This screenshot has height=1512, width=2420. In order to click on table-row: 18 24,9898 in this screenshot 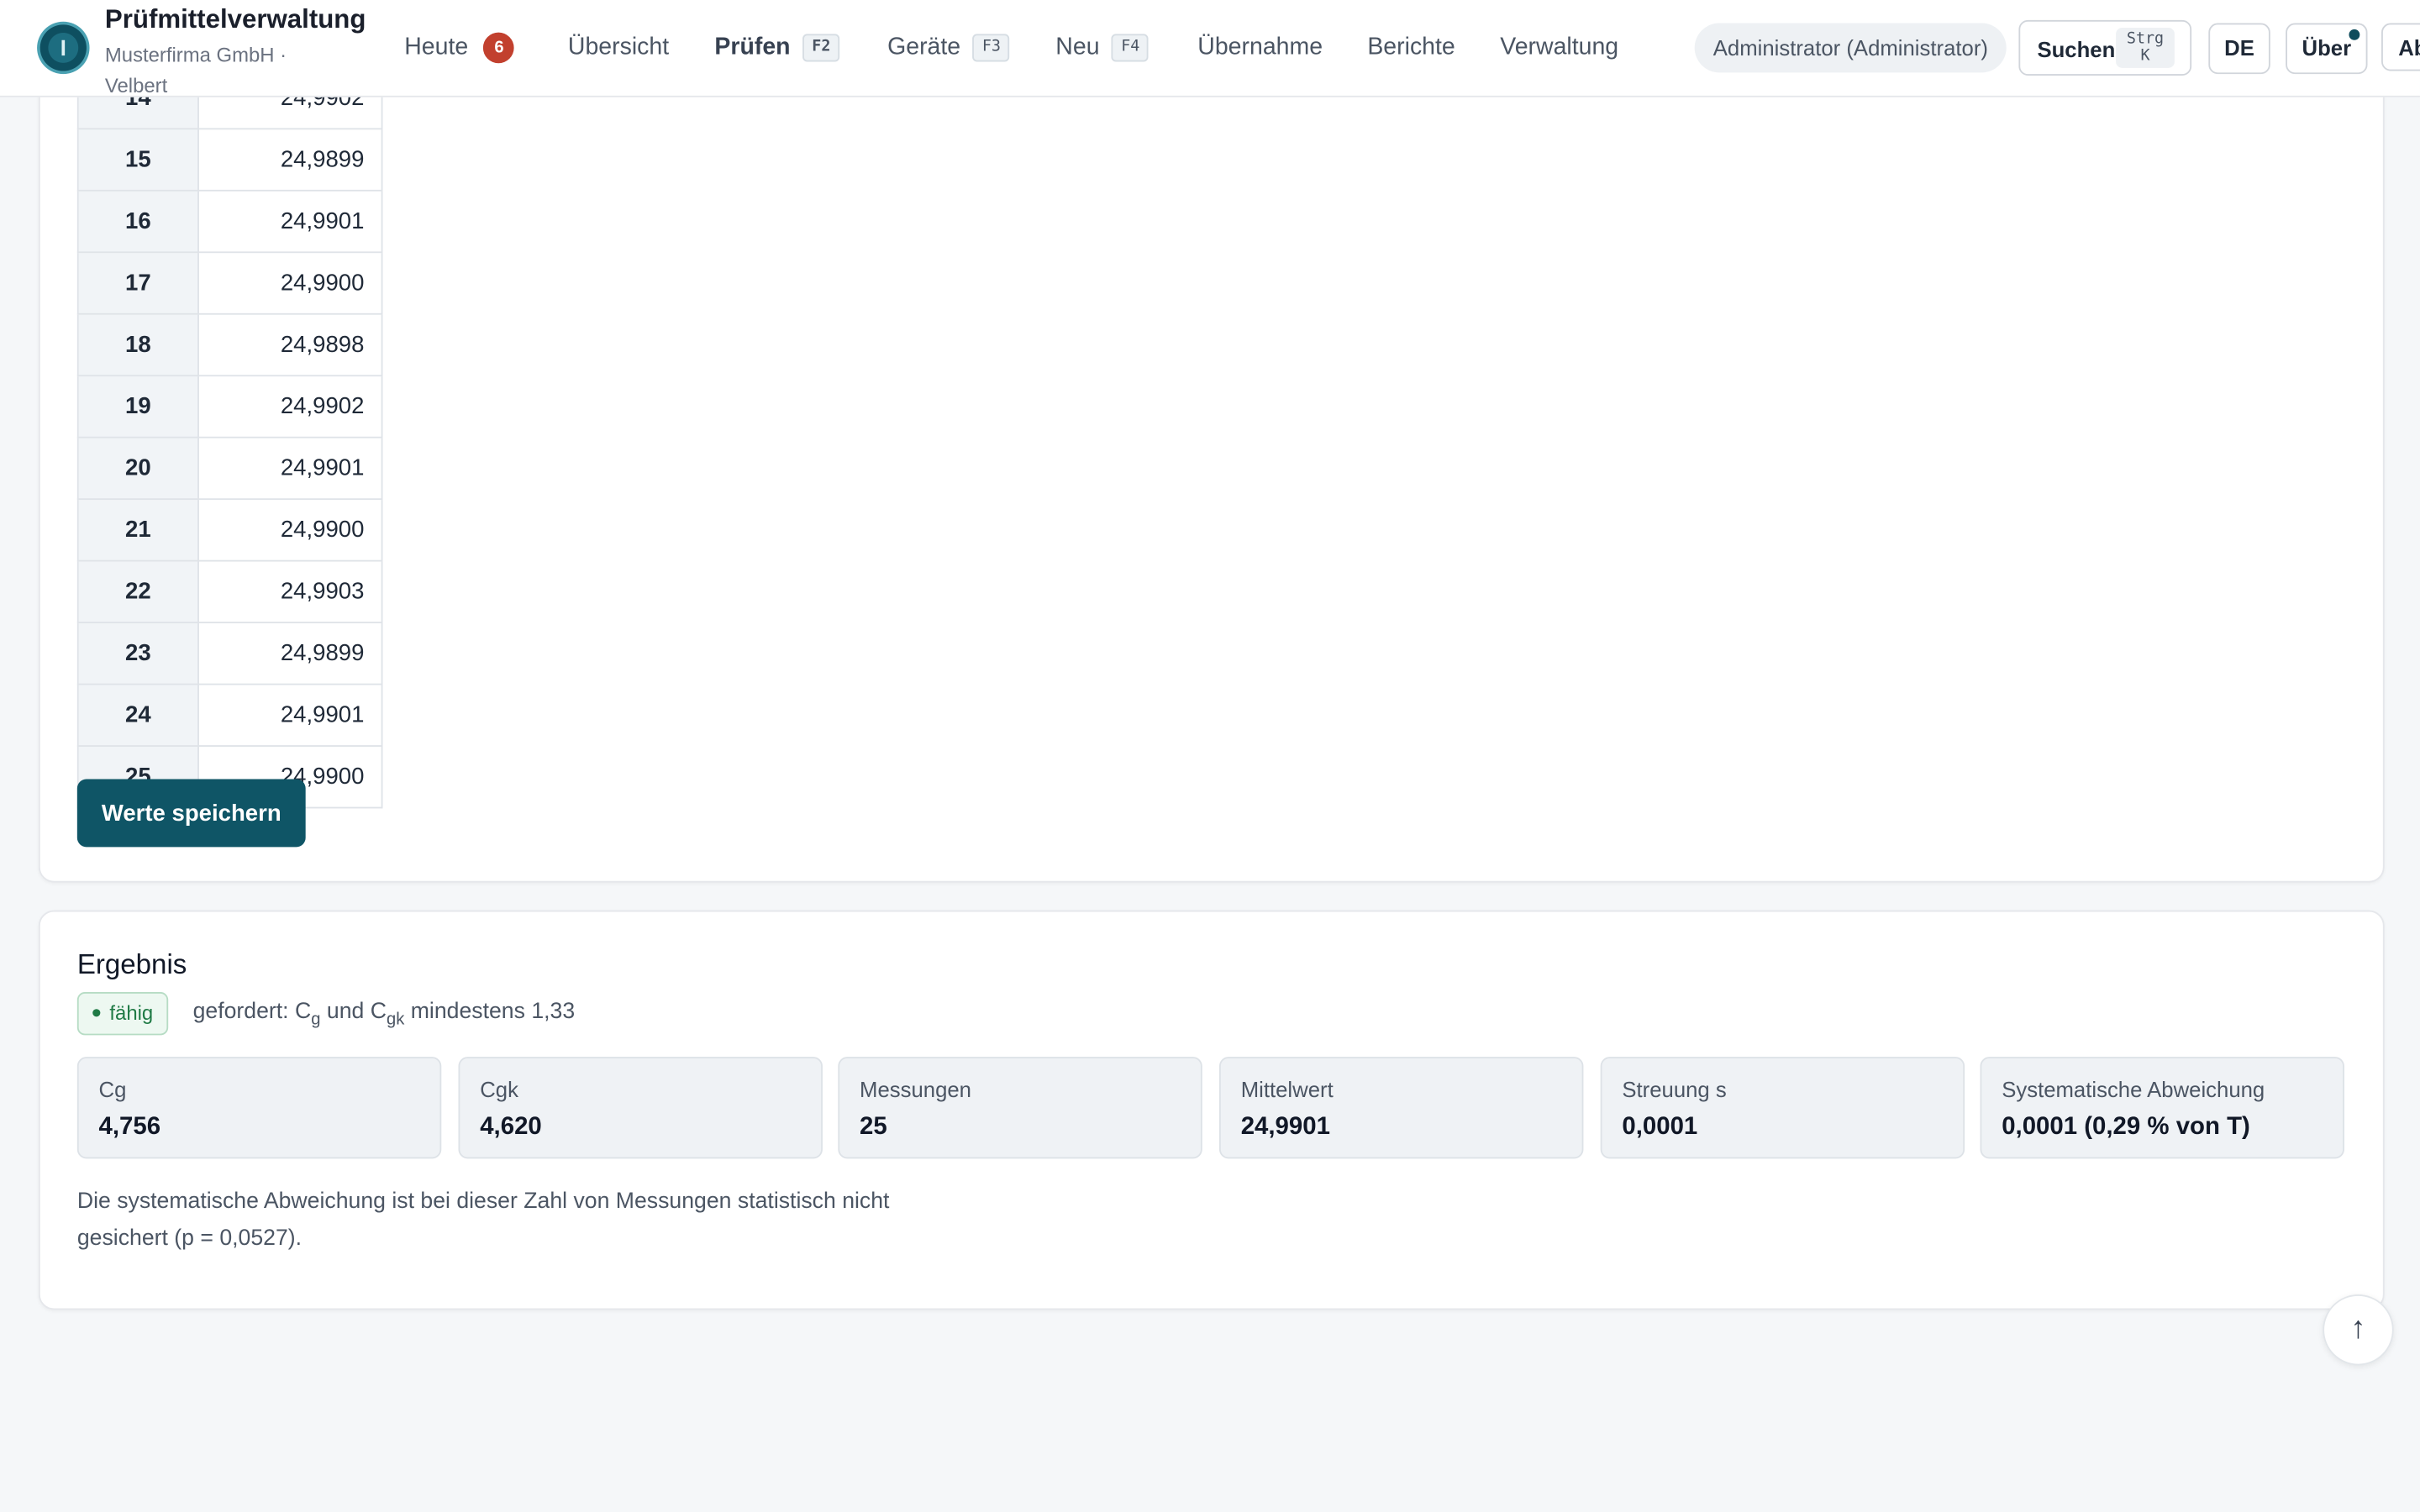, I will do `click(229, 344)`.